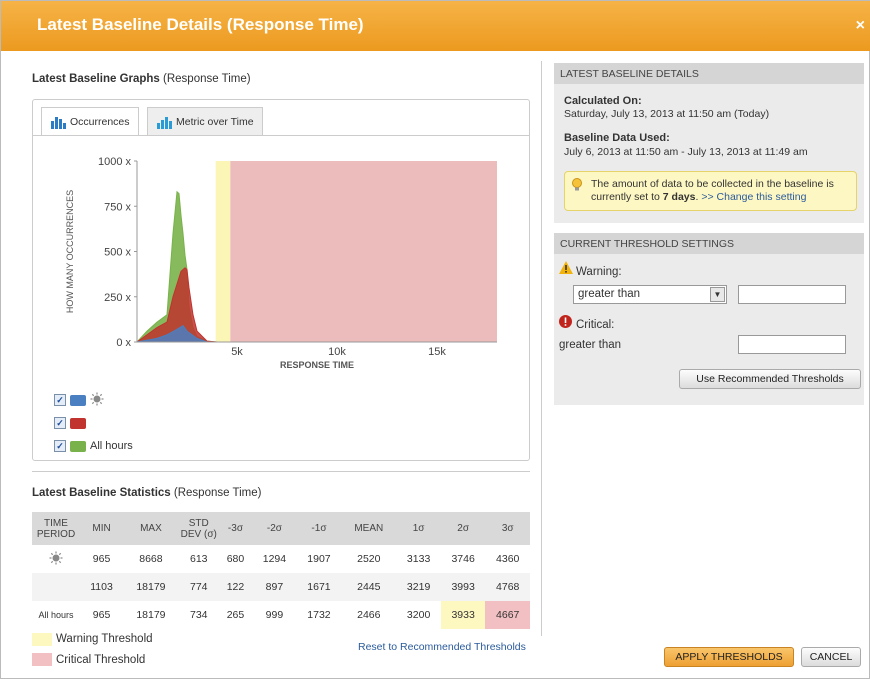  Describe the element at coordinates (60, 446) in the screenshot. I see `all-hours-checkbox: ✓` at that location.